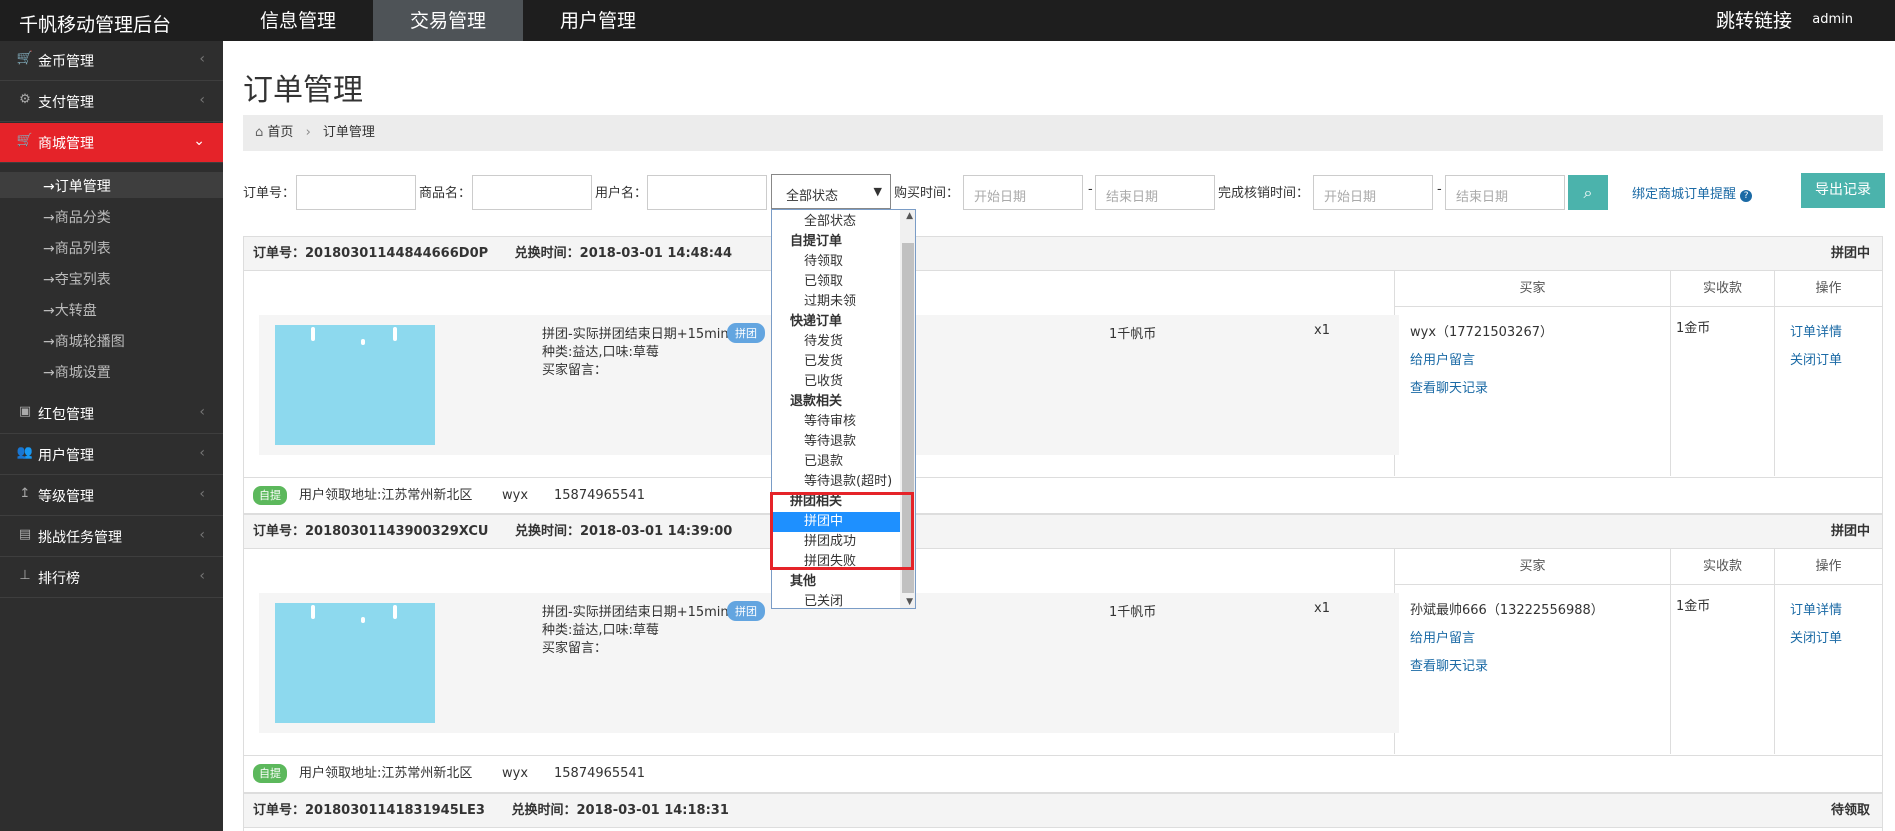  Describe the element at coordinates (111, 102) in the screenshot. I see `sidebar-item-payment: ⚙ 支付管理 ‹` at that location.